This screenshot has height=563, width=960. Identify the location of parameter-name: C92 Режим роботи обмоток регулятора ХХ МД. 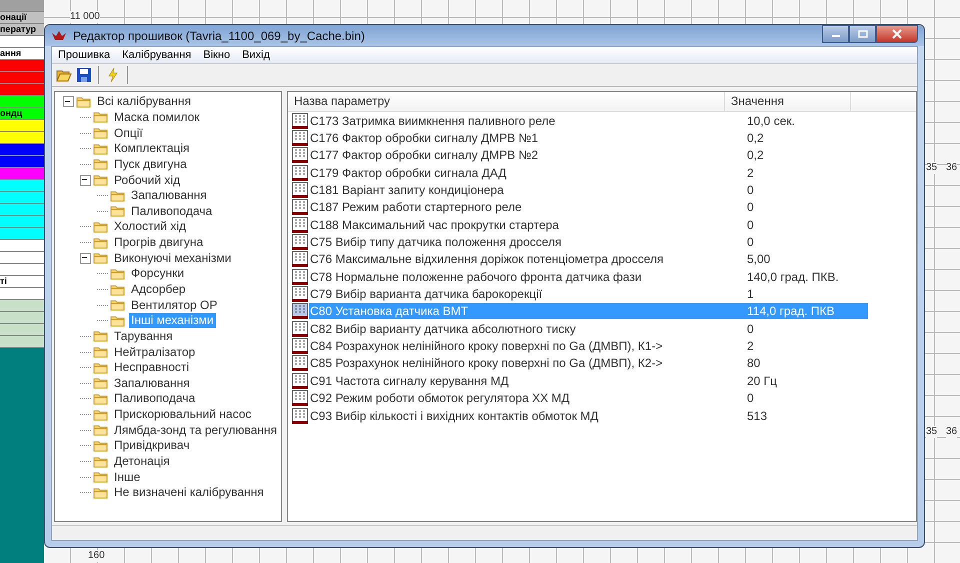
(527, 398).